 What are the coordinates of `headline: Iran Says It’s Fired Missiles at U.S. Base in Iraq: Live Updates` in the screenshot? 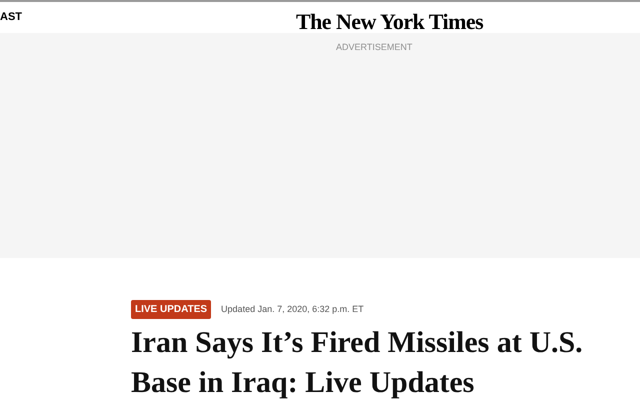 It's located at (357, 363).